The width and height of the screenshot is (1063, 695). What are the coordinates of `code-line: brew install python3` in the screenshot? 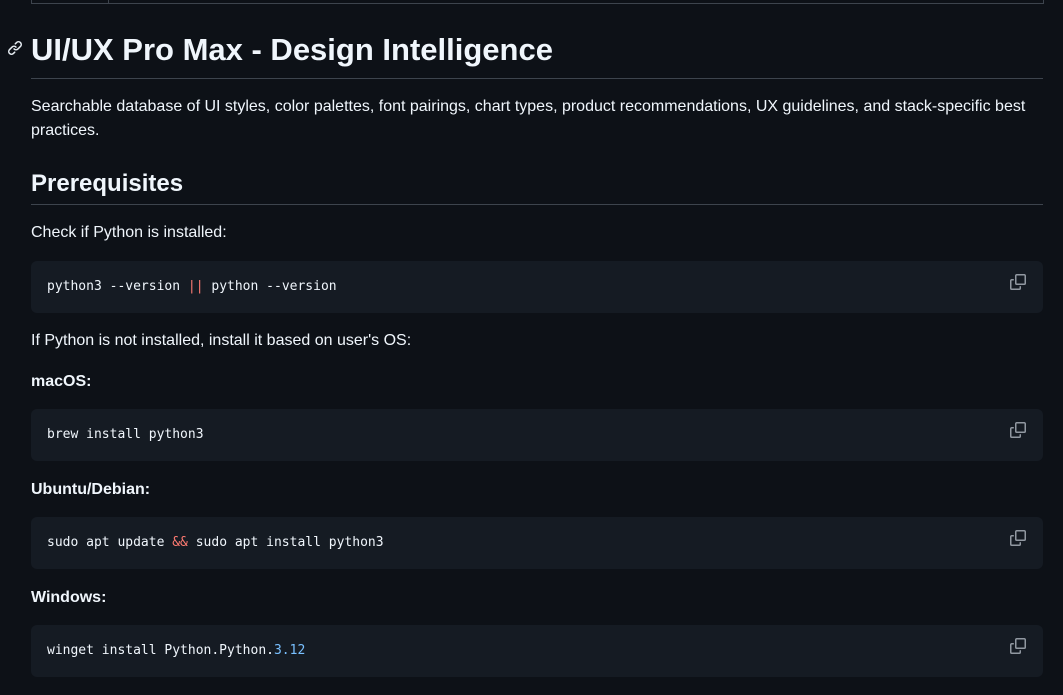 It's located at (125, 434).